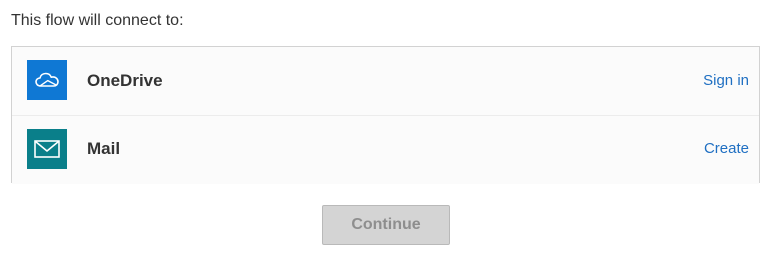 The image size is (773, 255). I want to click on create-link: Create, so click(726, 148).